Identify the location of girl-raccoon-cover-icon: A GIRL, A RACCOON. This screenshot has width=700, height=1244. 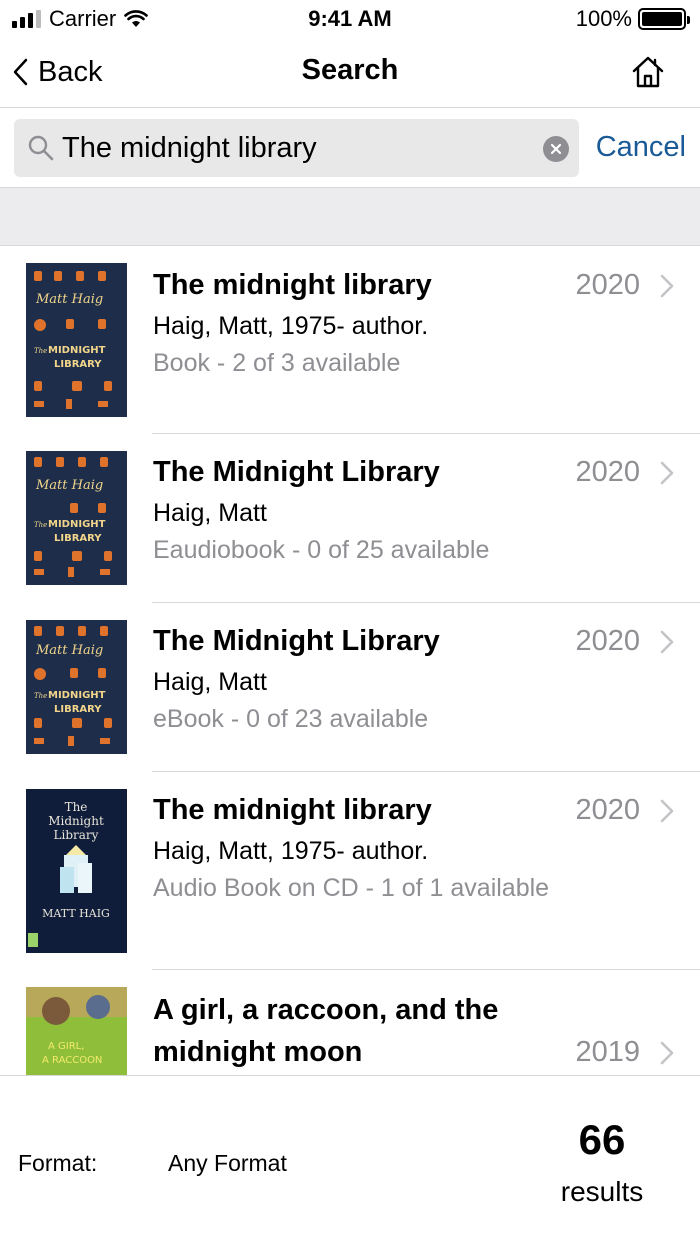
(76, 1031).